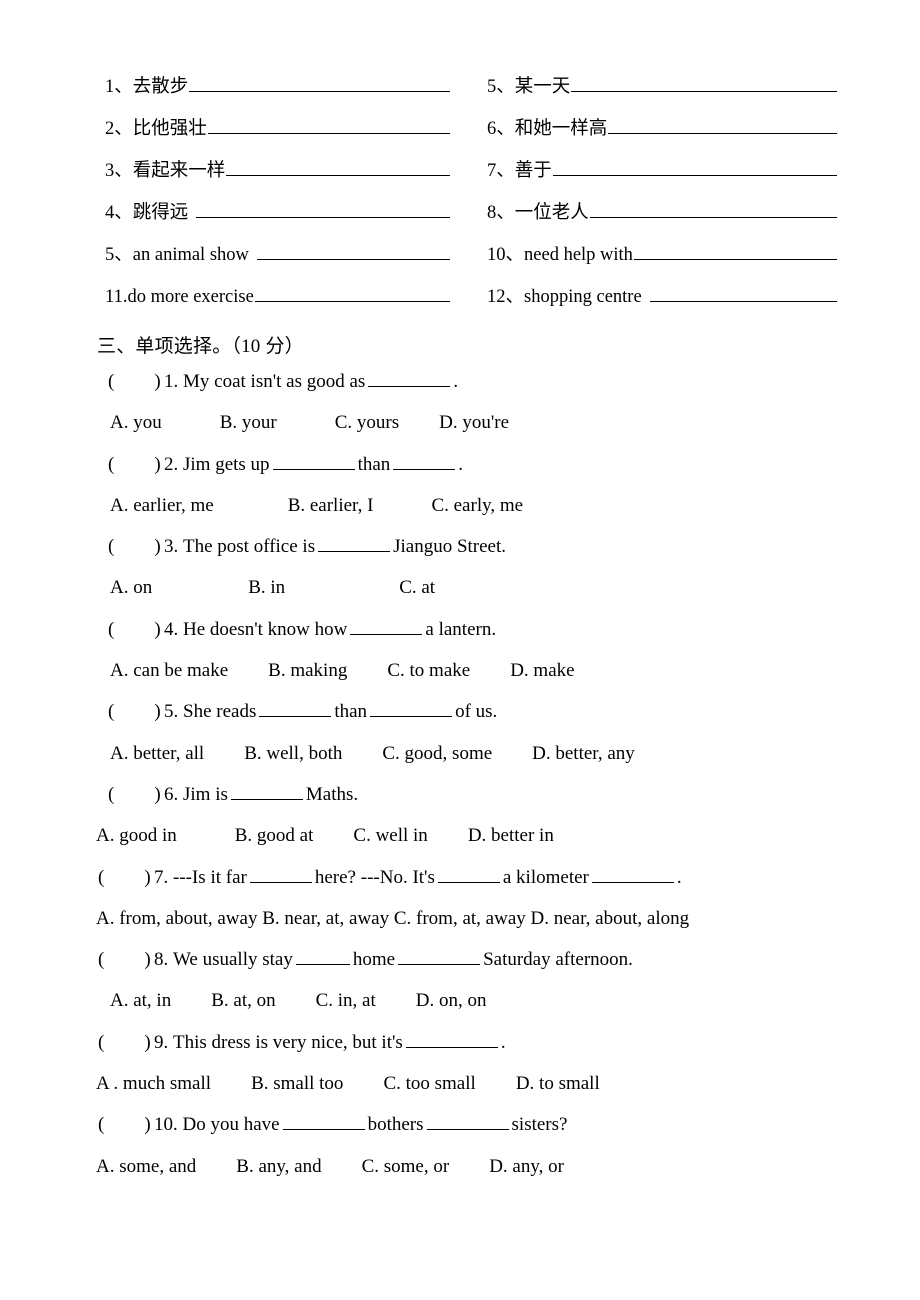  Describe the element at coordinates (406, 1166) in the screenshot. I see `option-c: C. some, or` at that location.